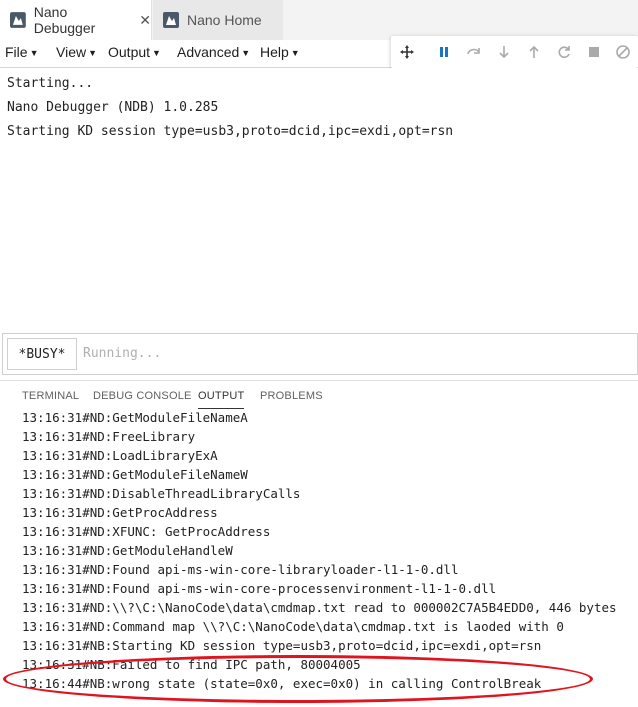 Image resolution: width=638 pixels, height=707 pixels. I want to click on menu-output: Output ▼, so click(134, 52).